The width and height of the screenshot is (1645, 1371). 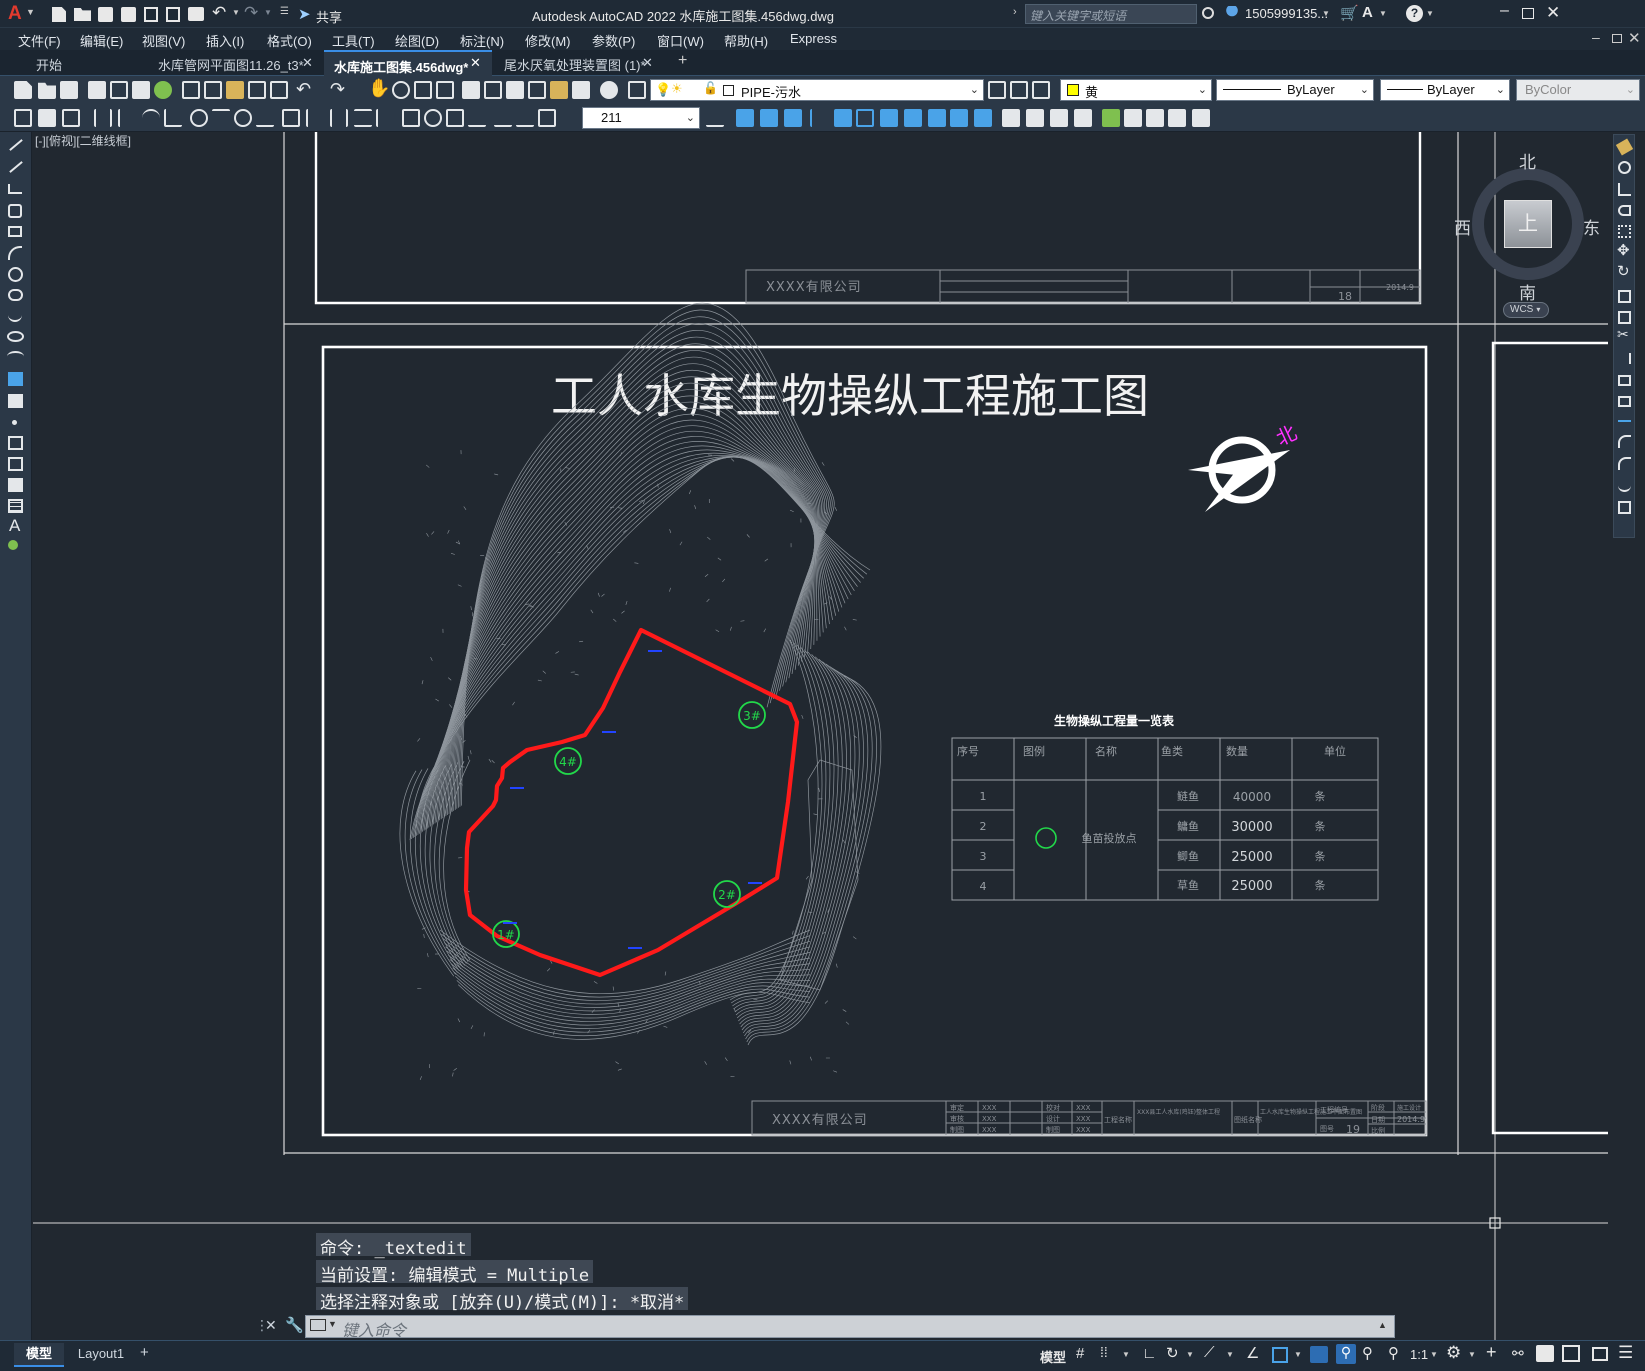 What do you see at coordinates (14, 526) in the screenshot?
I see `mtext-icon: A` at bounding box center [14, 526].